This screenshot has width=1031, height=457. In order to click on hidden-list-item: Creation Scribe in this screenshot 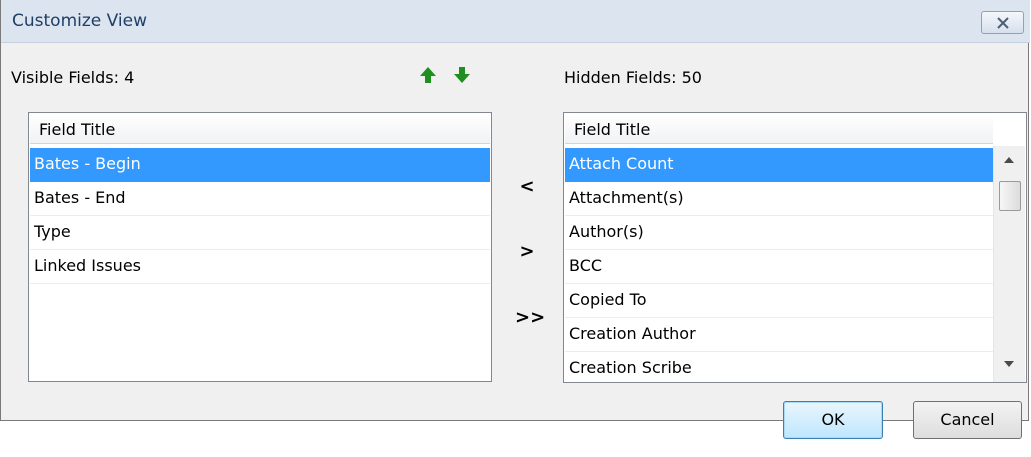, I will do `click(779, 367)`.